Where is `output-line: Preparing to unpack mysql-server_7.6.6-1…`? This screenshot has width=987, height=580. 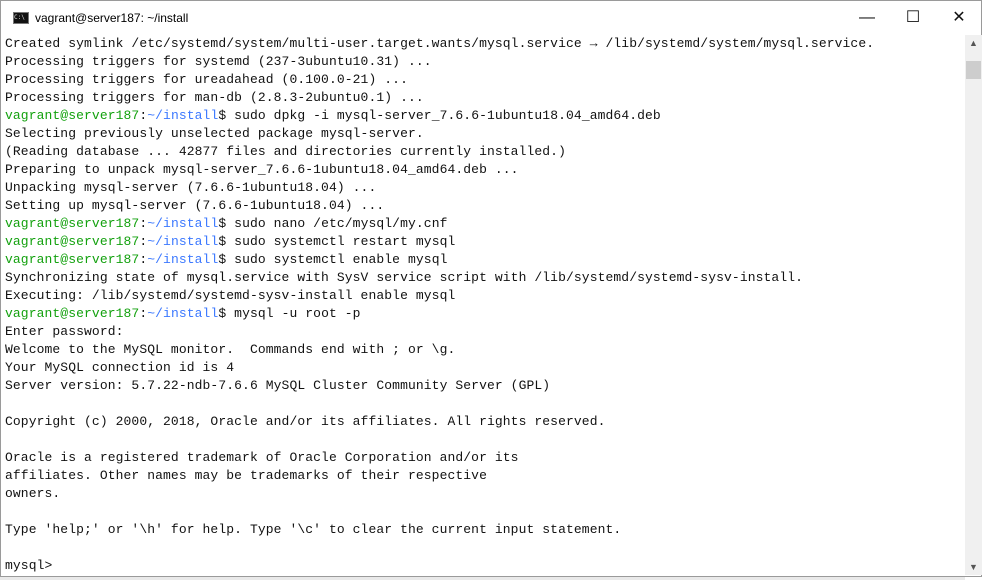 output-line: Preparing to unpack mysql-server_7.6.6-1… is located at coordinates (262, 169).